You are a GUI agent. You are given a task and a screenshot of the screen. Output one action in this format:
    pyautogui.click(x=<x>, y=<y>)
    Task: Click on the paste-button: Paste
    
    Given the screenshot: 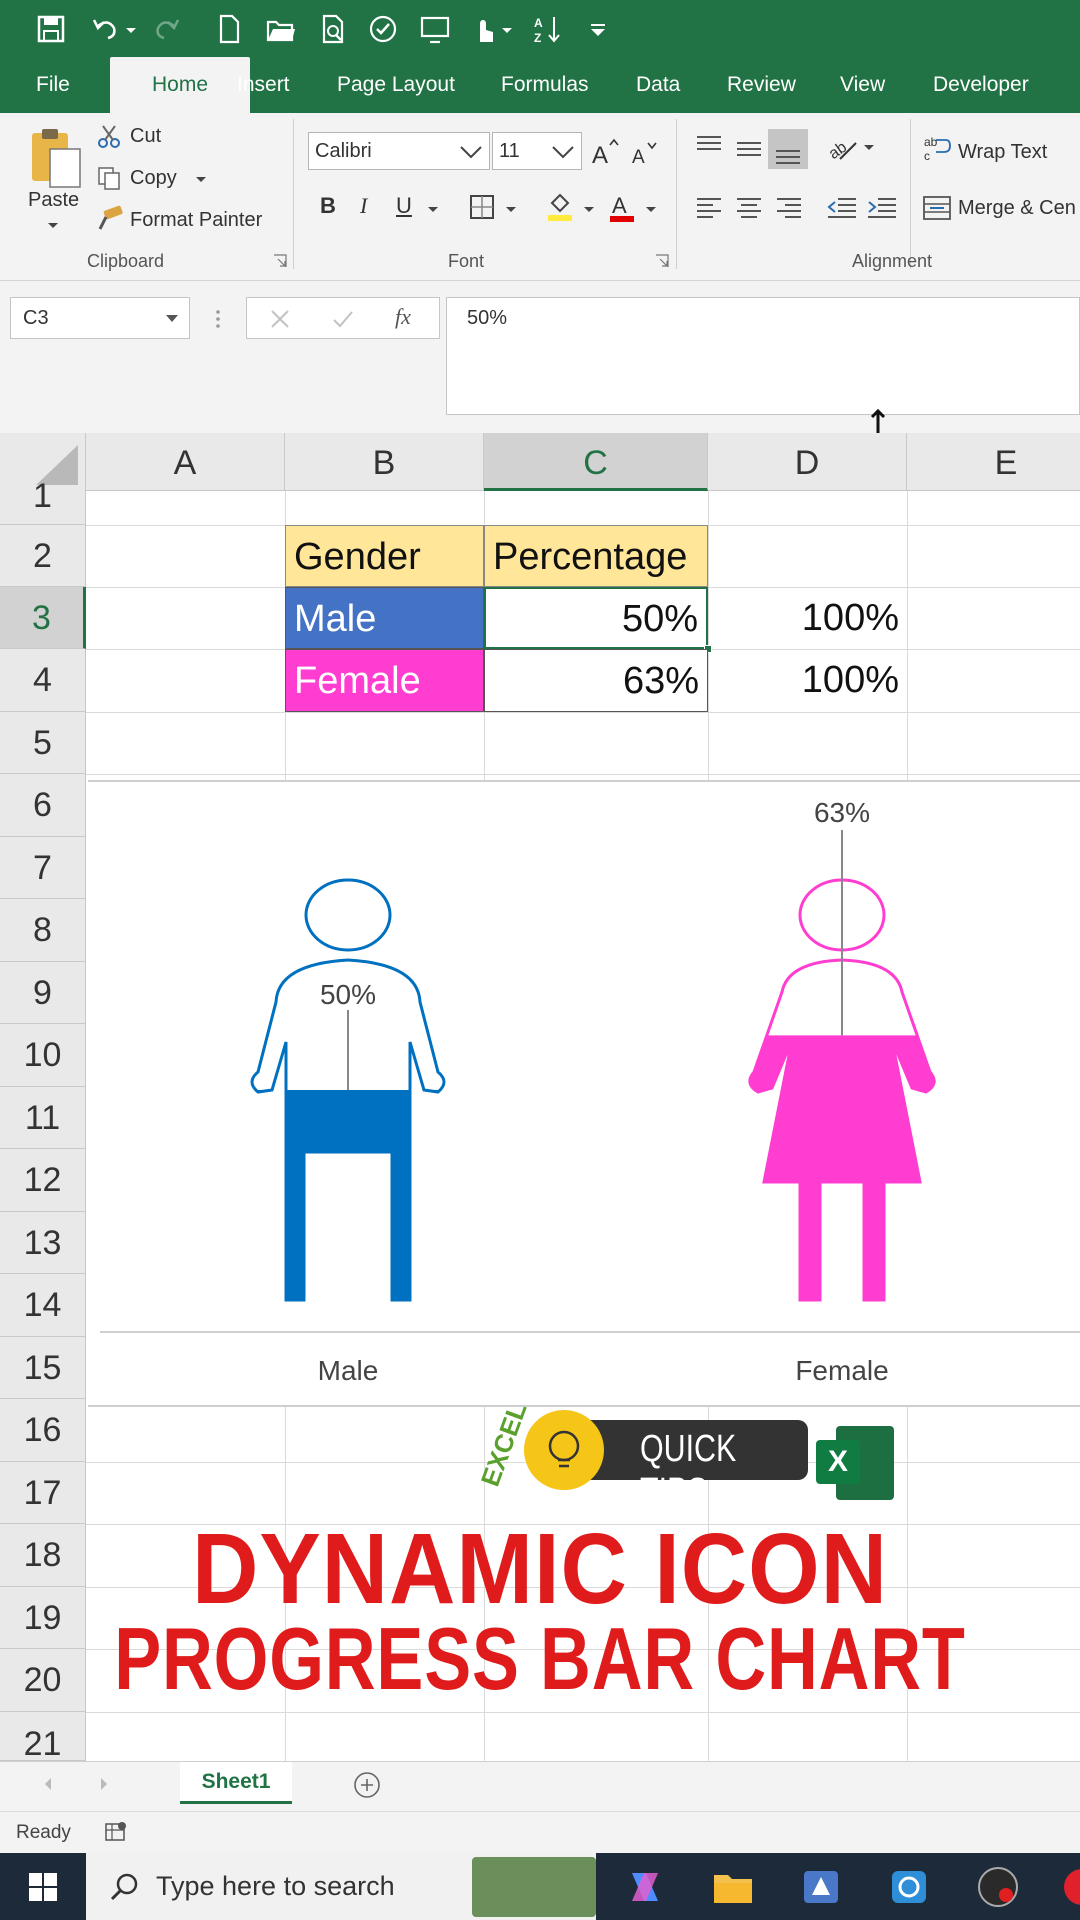 What is the action you would take?
    pyautogui.click(x=53, y=200)
    